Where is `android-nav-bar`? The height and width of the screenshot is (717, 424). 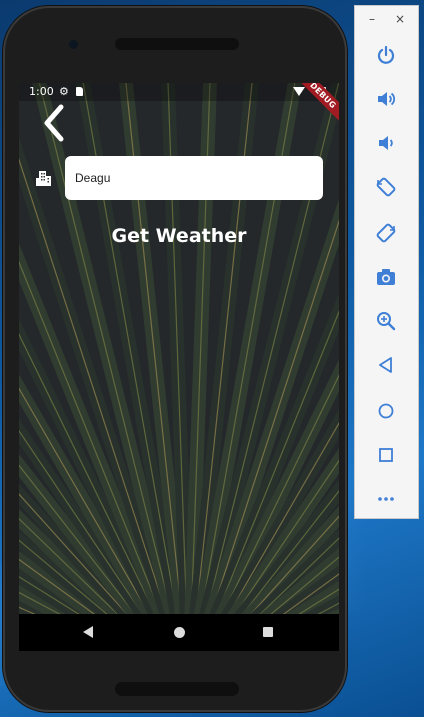
android-nav-bar is located at coordinates (179, 632).